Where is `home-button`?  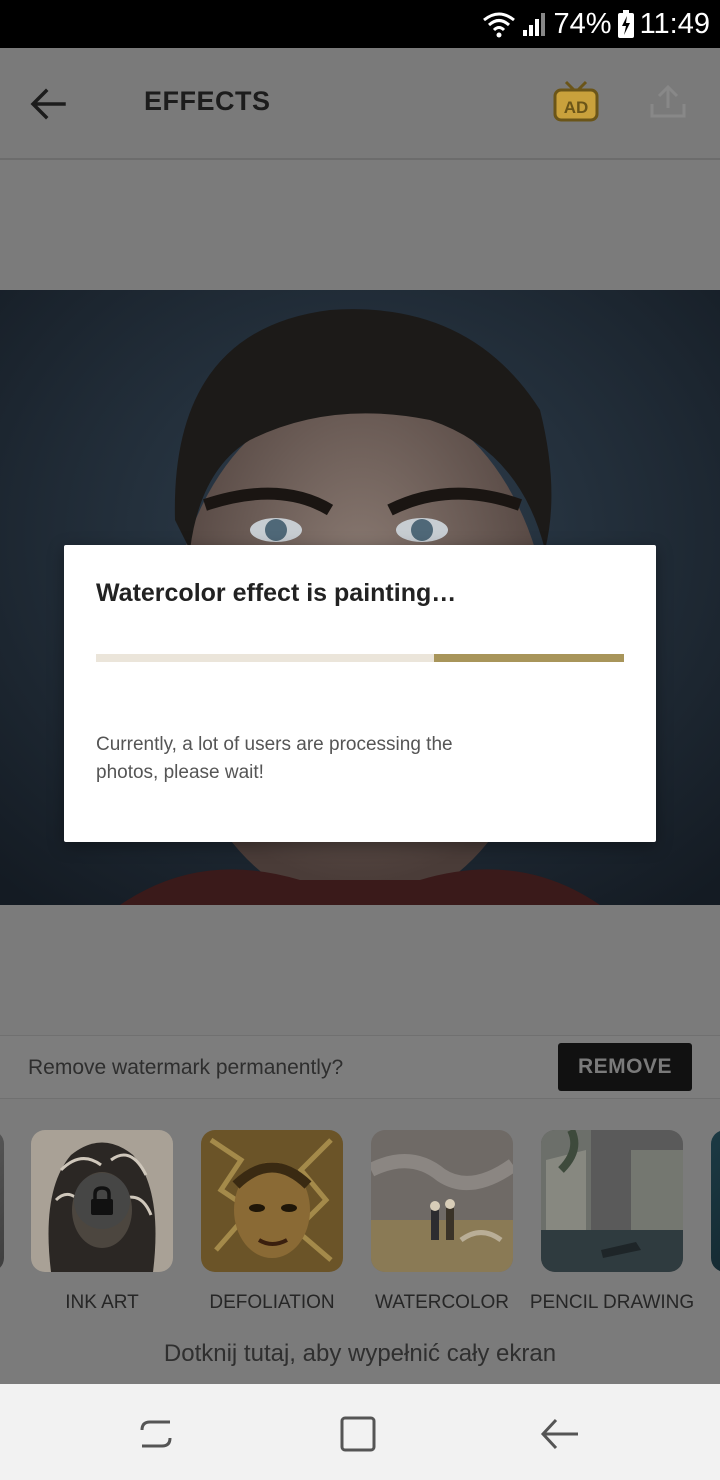 home-button is located at coordinates (358, 1434).